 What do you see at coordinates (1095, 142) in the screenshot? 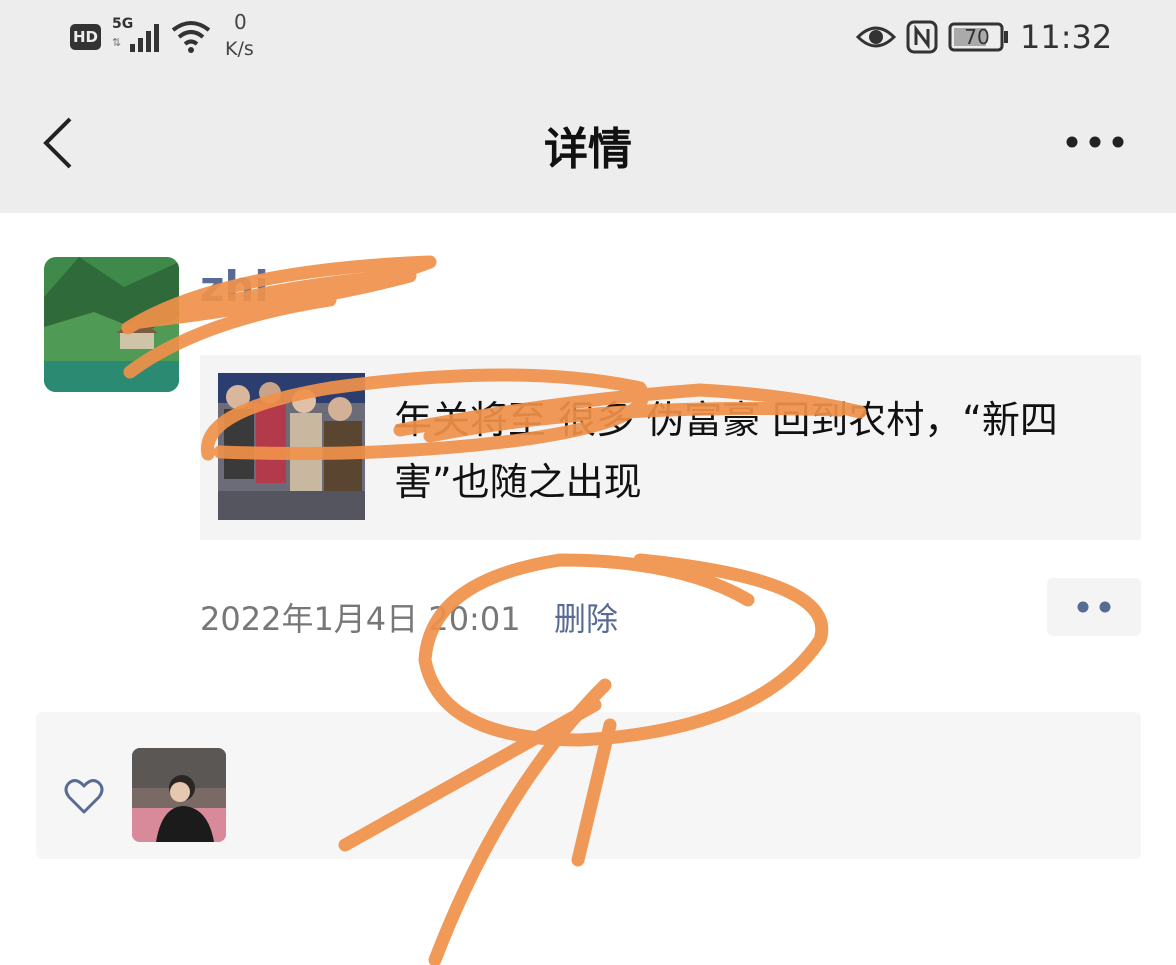
I see `more-dots-icon` at bounding box center [1095, 142].